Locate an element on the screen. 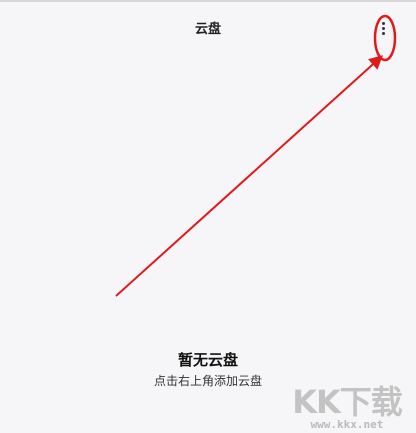 The image size is (416, 433). page-title: 云盘 is located at coordinates (207, 29).